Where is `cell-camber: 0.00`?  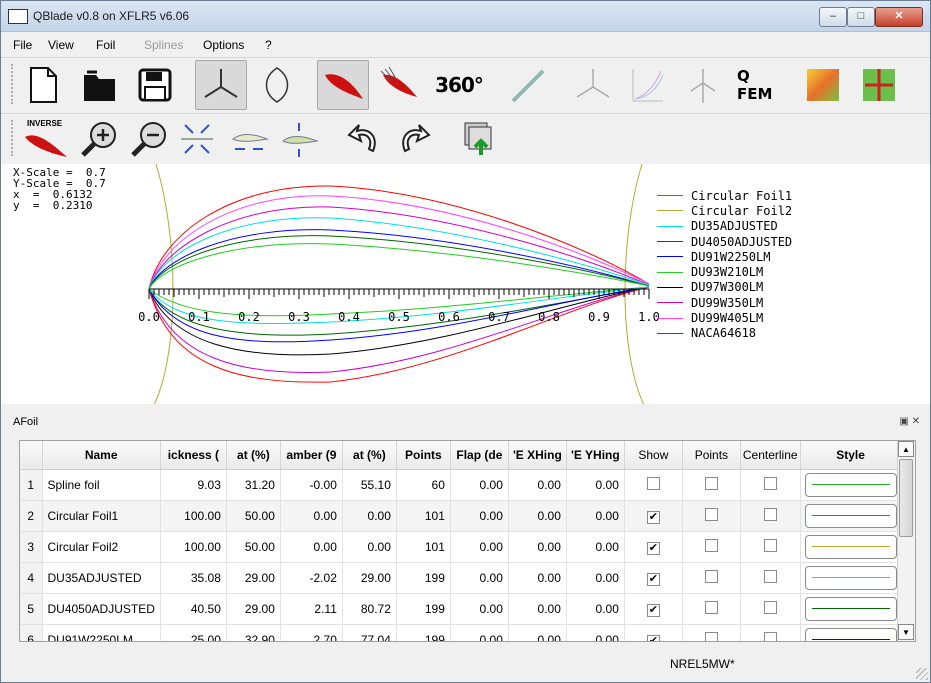
cell-camber: 0.00 is located at coordinates (311, 516).